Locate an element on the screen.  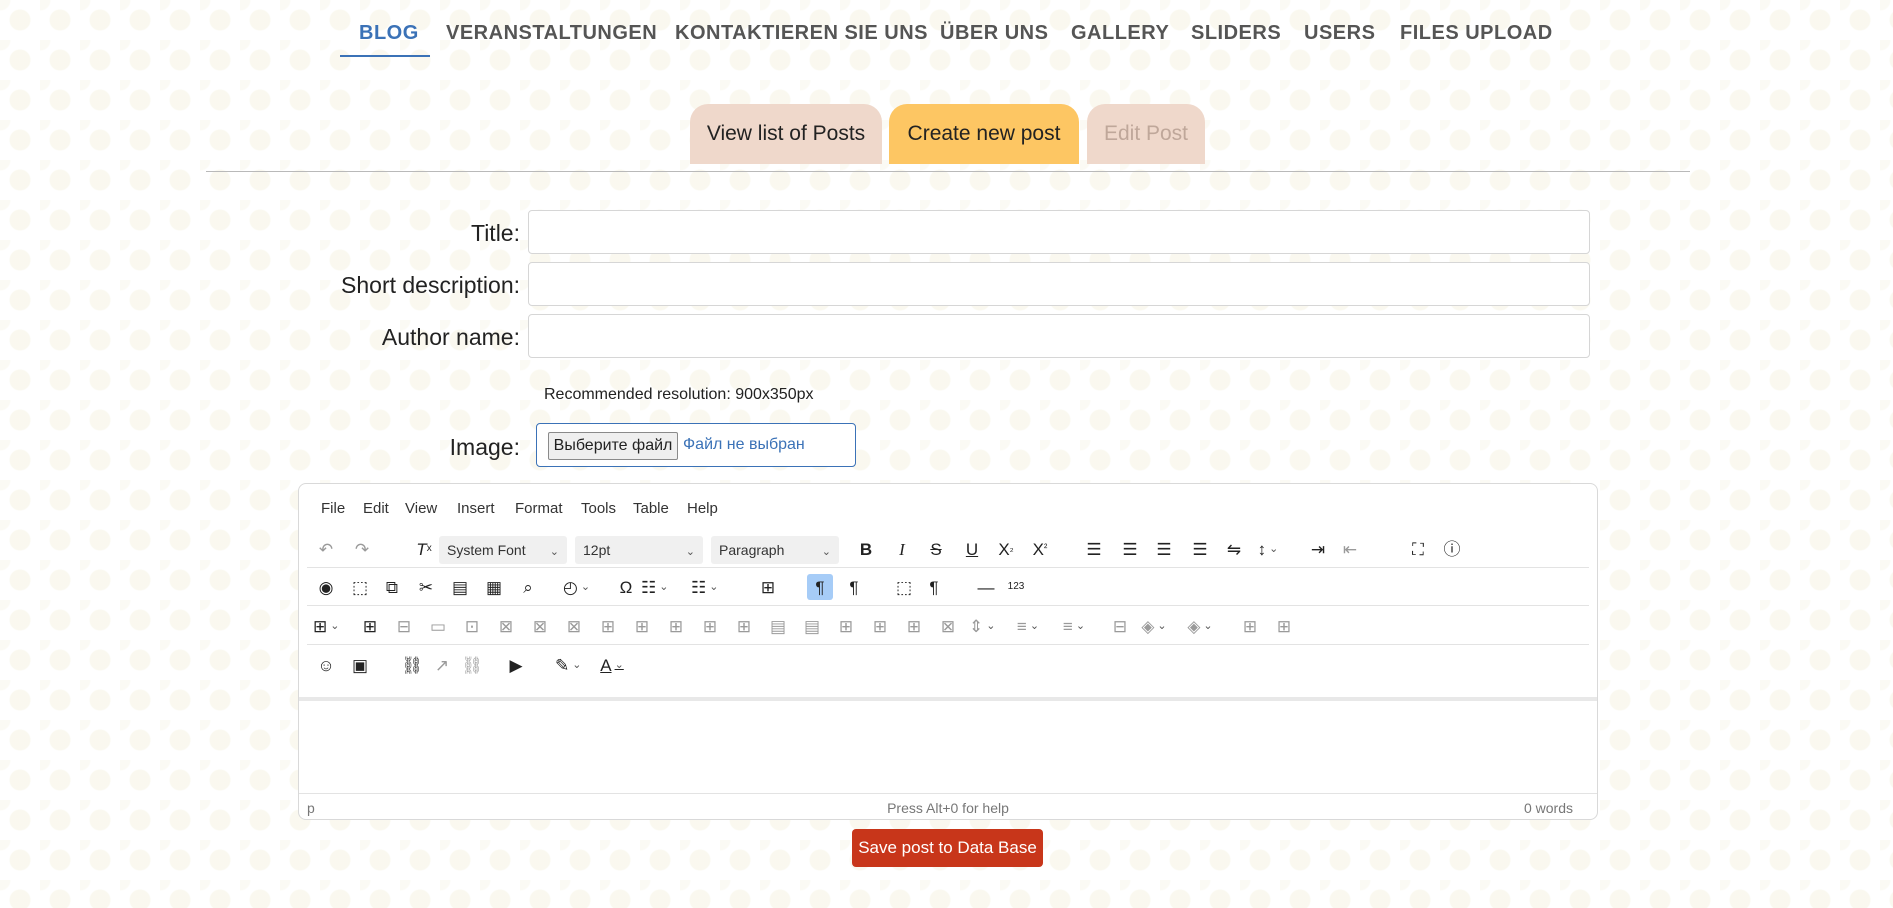
table-merge-icon: ⊡ is located at coordinates (472, 626).